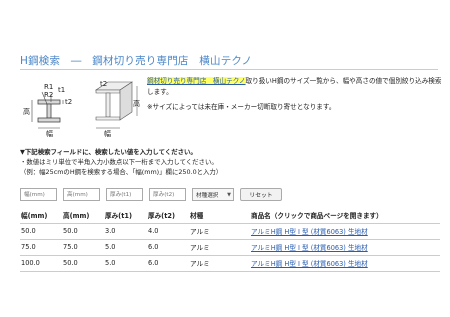  What do you see at coordinates (83, 246) in the screenshot?
I see `cell-height: 75.0` at bounding box center [83, 246].